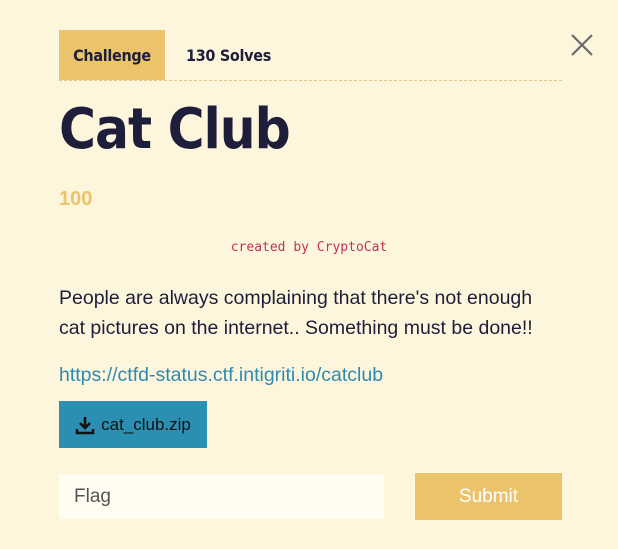  I want to click on challenge-title: Cat Club, so click(175, 129).